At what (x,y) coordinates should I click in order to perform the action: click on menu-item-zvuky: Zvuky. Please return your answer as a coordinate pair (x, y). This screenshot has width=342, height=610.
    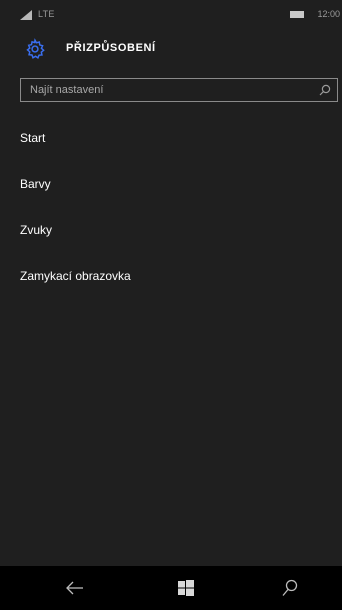
    Looking at the image, I should click on (170, 230).